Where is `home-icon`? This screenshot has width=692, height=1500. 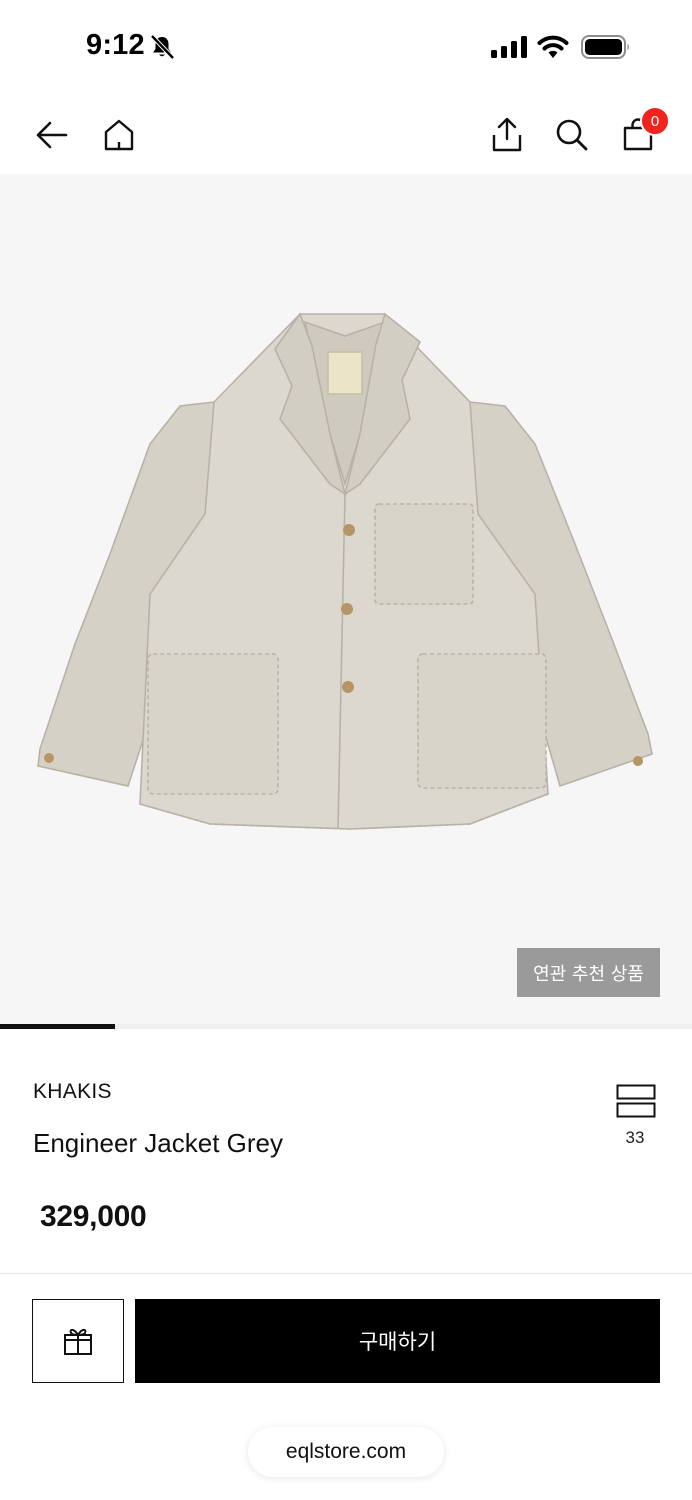
home-icon is located at coordinates (119, 135).